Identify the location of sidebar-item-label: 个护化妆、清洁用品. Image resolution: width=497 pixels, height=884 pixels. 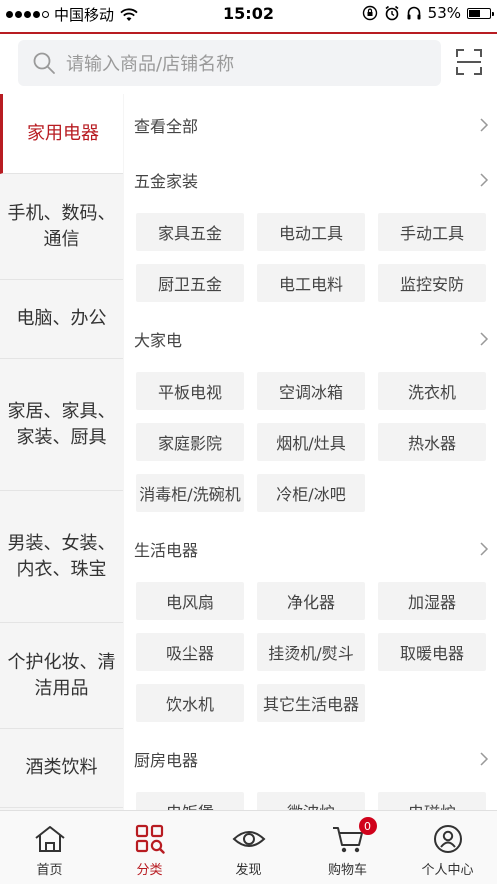
(61, 675).